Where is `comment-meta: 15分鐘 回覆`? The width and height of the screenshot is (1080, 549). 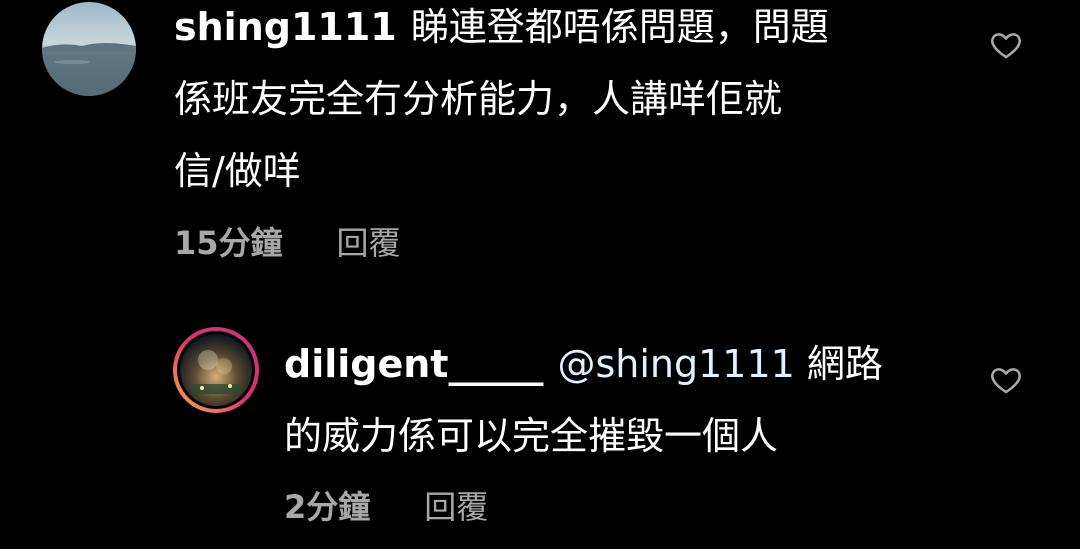
comment-meta: 15分鐘 回覆 is located at coordinates (287, 241).